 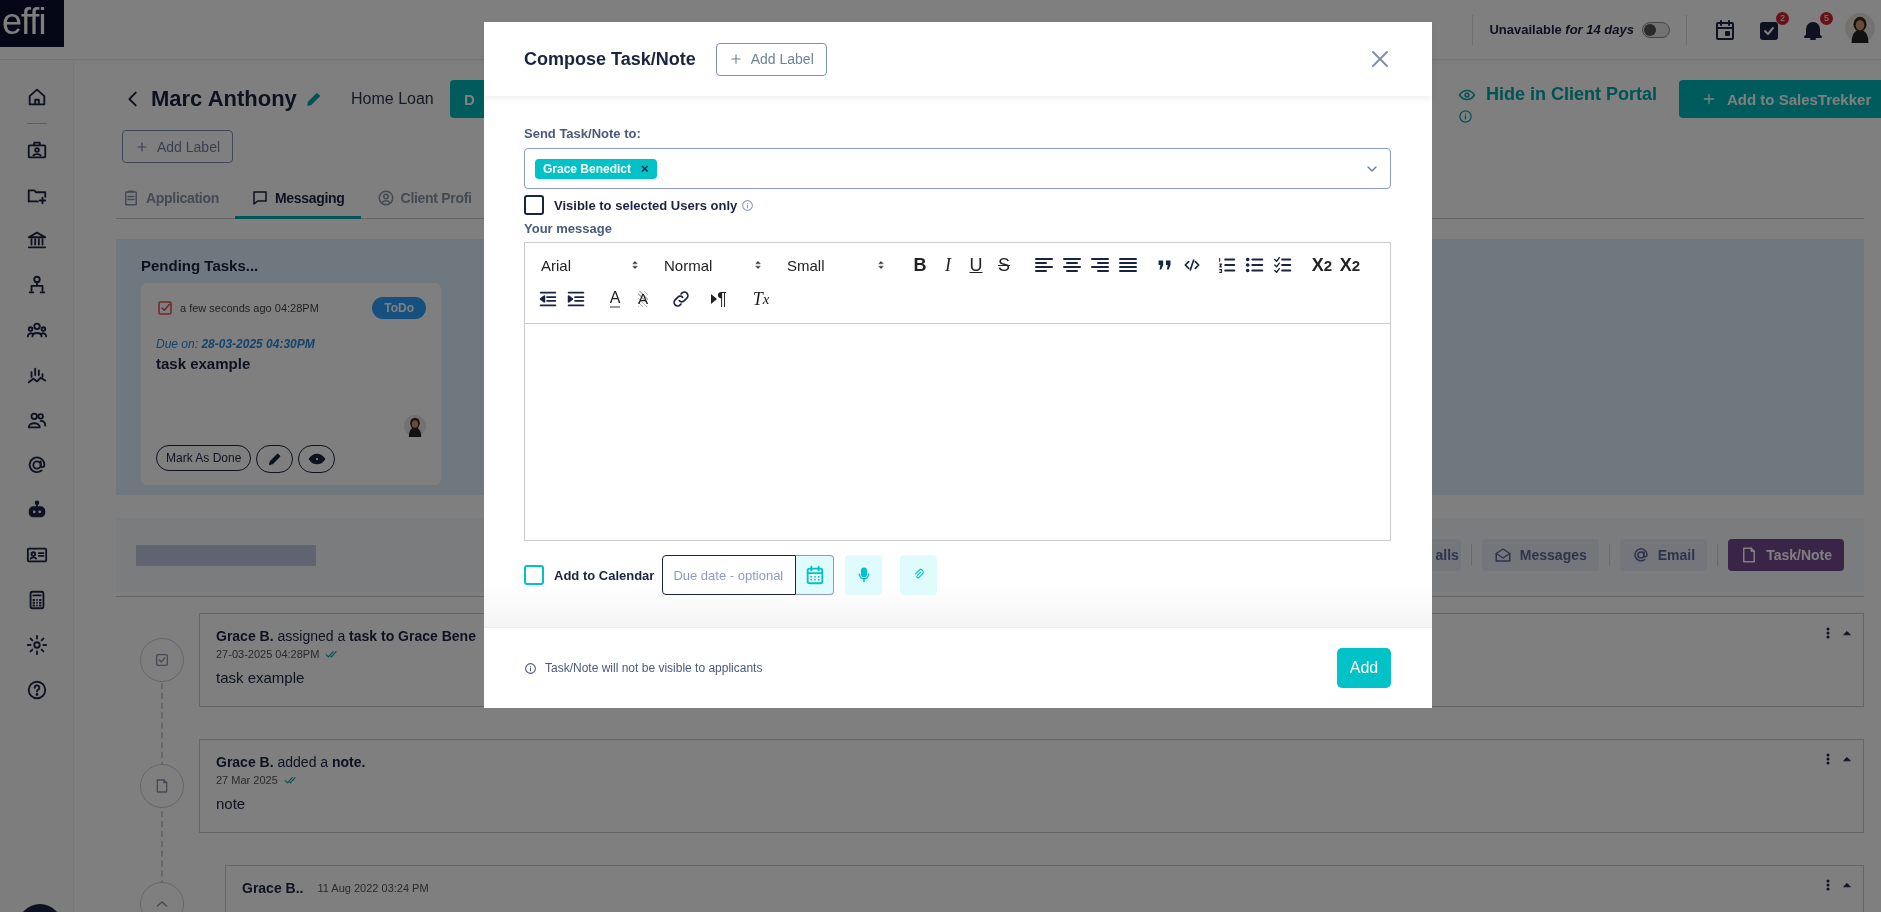 I want to click on checkbox-label: Visible to selected Users only, so click(x=646, y=205).